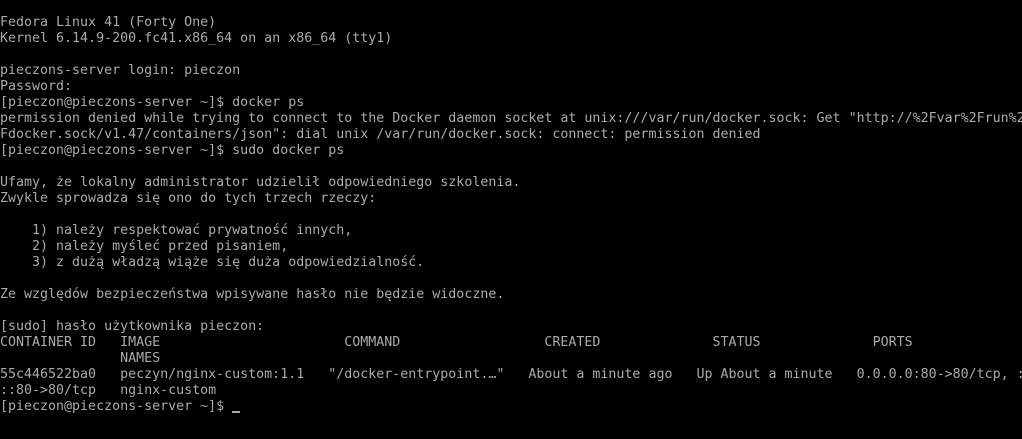 This screenshot has width=1022, height=439. I want to click on terminal-line: 1) należy respektować prywatność innych,, so click(176, 230).